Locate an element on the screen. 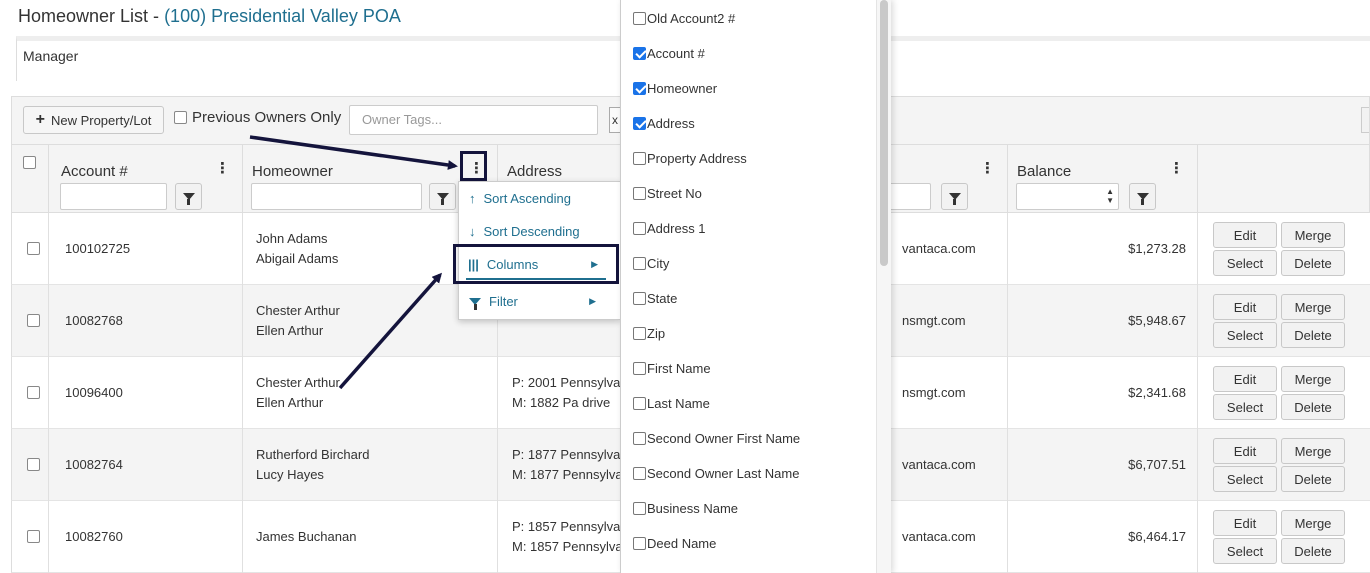 The height and width of the screenshot is (573, 1370). column-chooser-label: City is located at coordinates (658, 263).